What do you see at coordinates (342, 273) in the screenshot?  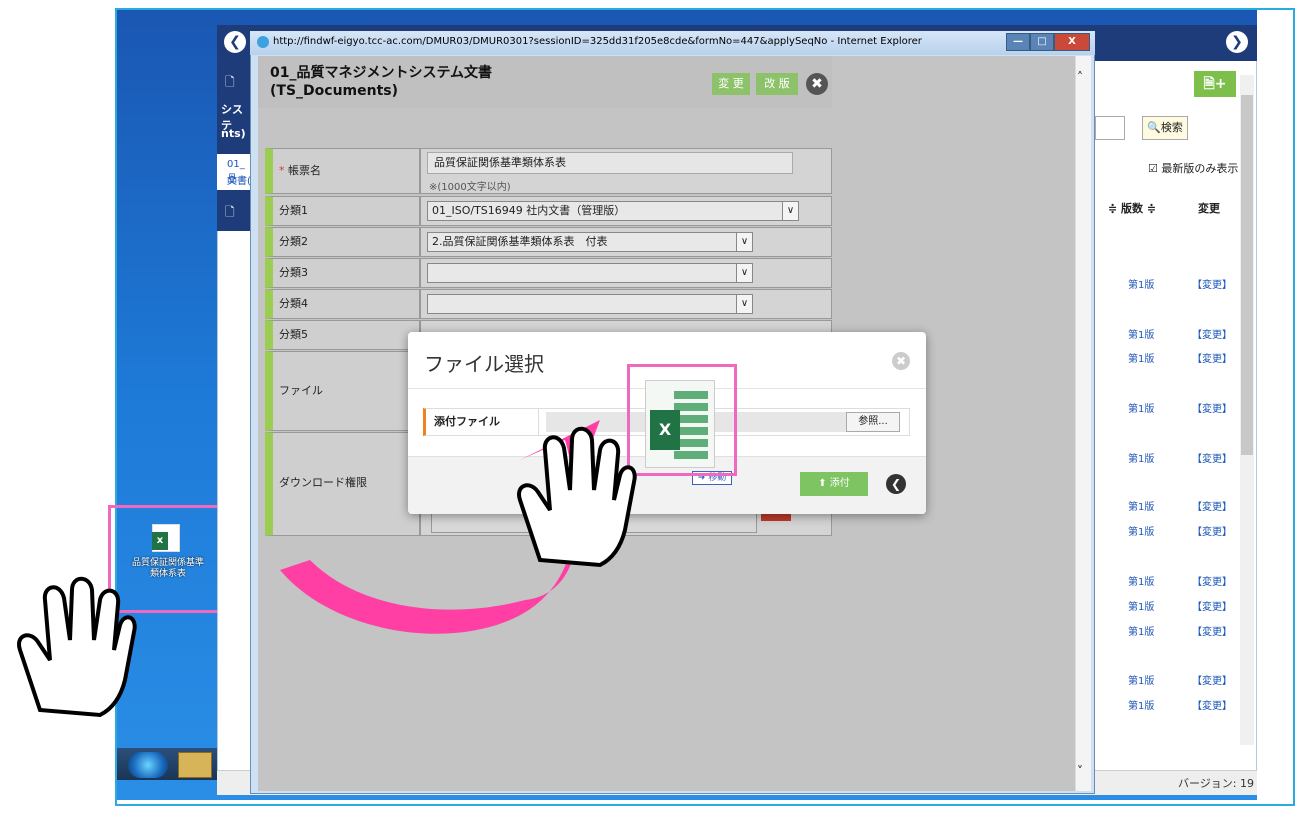 I see `row-label-category3: 分類3` at bounding box center [342, 273].